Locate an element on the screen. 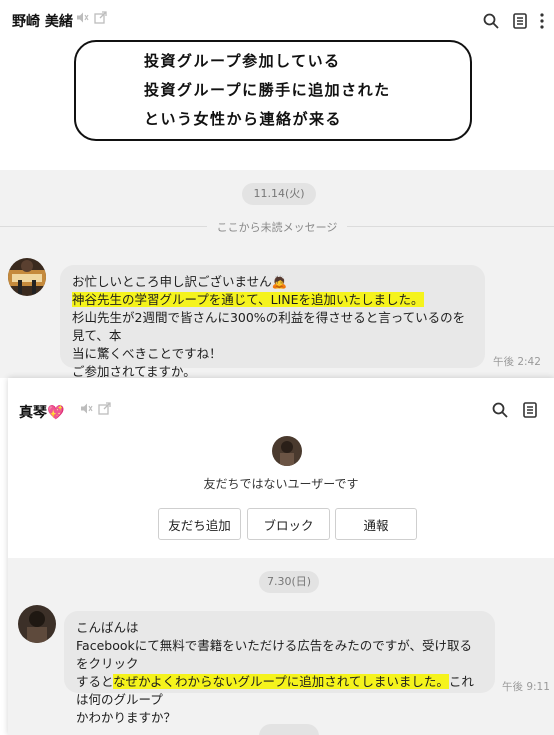  caption-line: 投資グループに勝手に追加された is located at coordinates (267, 90).